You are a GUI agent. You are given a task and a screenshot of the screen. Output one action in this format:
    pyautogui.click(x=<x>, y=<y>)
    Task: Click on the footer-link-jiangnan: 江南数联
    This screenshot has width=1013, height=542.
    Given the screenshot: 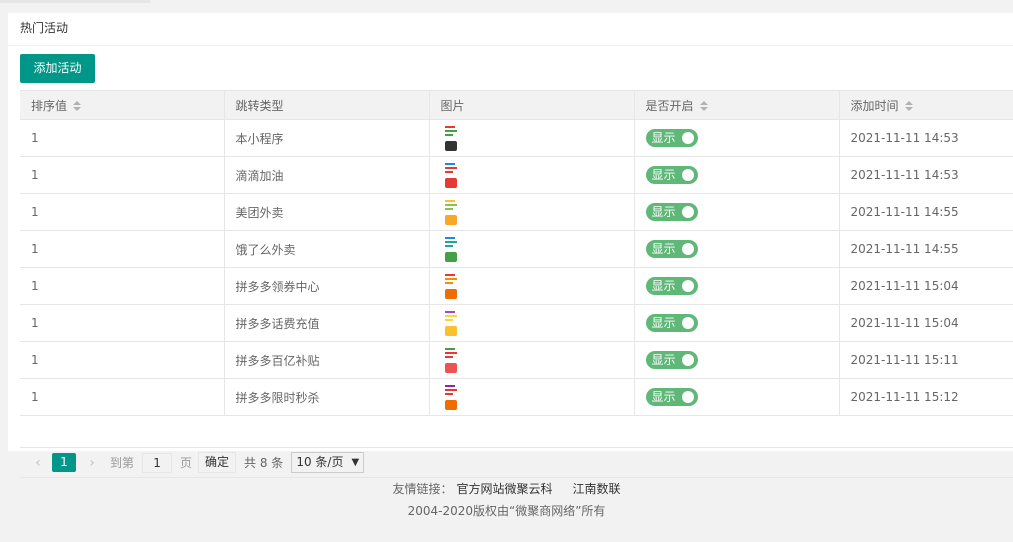 What is the action you would take?
    pyautogui.click(x=597, y=489)
    